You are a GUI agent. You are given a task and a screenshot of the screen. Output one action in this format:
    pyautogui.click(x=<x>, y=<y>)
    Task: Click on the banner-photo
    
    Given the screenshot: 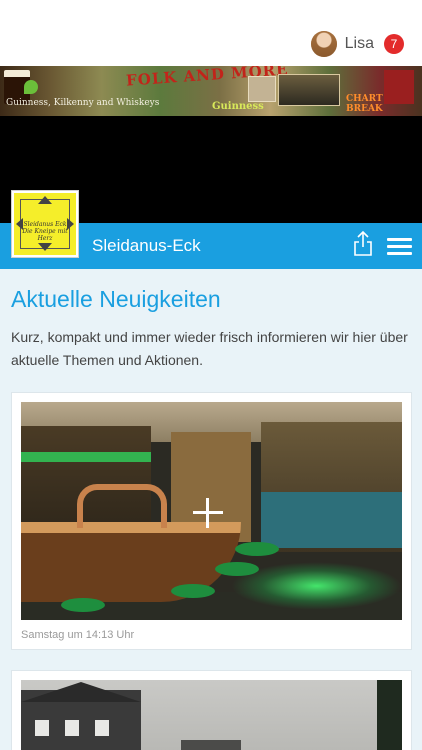 What is the action you would take?
    pyautogui.click(x=262, y=89)
    